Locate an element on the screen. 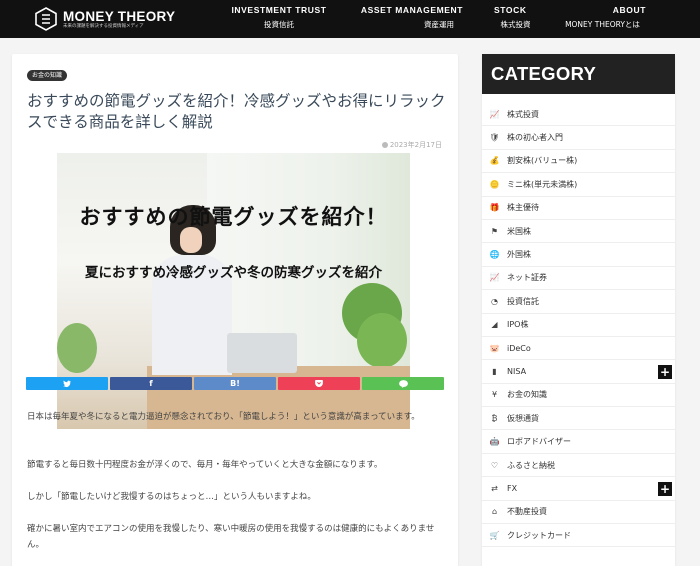 Image resolution: width=700 pixels, height=566 pixels. nav-label-en: ABOUT is located at coordinates (629, 10).